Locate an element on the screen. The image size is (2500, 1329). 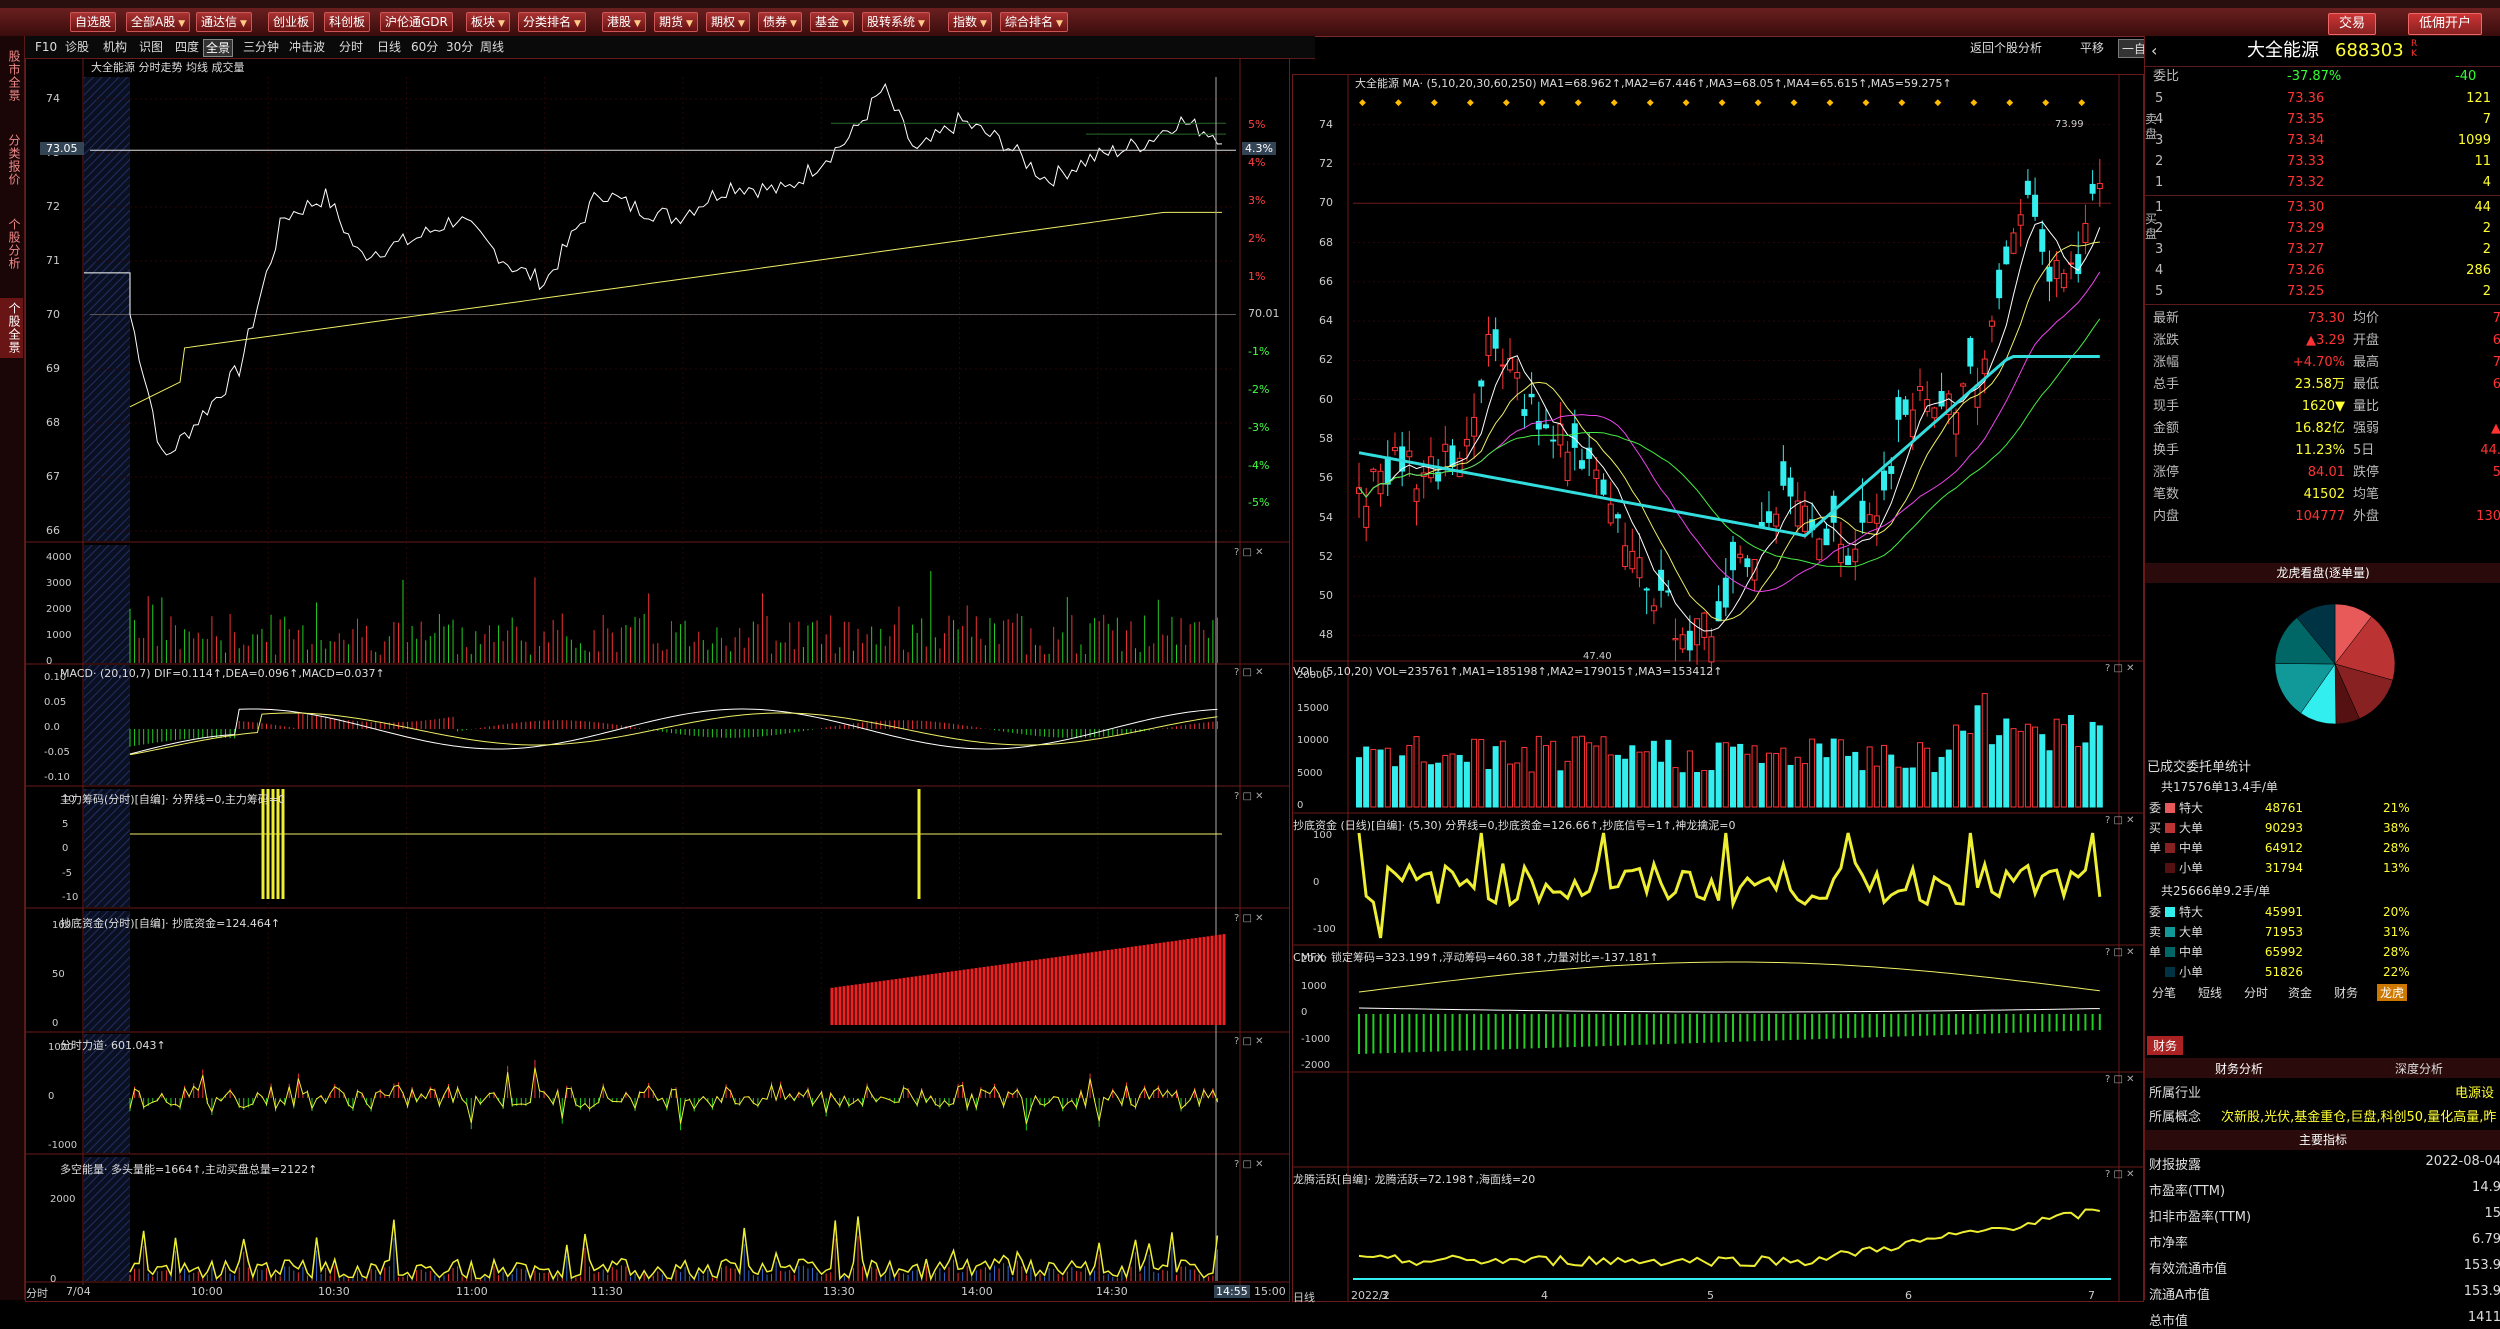
bottom-tab-0: 分笔 is located at coordinates (2164, 992).